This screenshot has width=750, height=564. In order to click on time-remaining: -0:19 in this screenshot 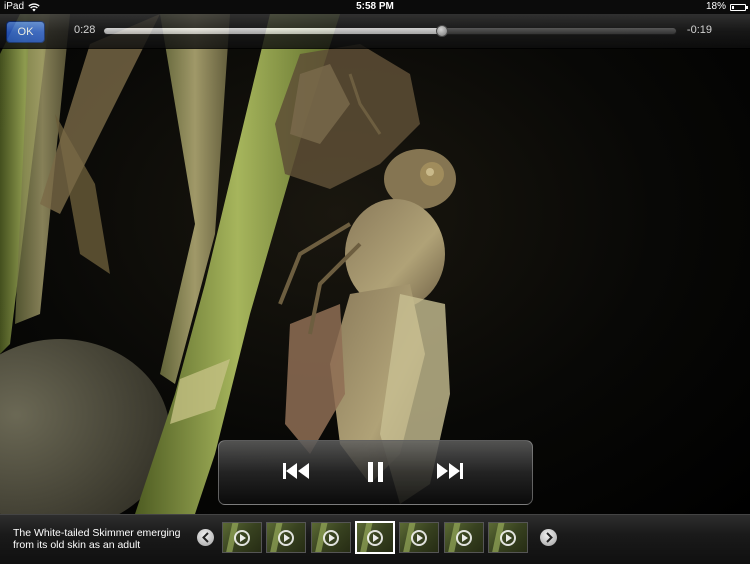, I will do `click(699, 30)`.